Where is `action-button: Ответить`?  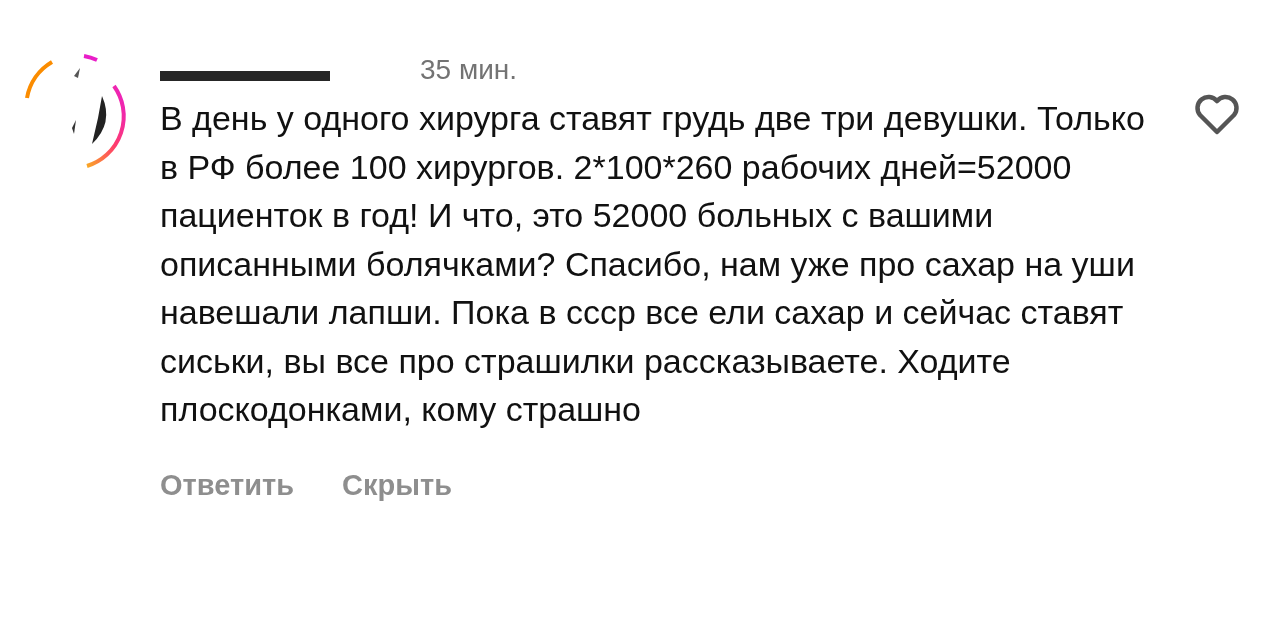
action-button: Ответить is located at coordinates (227, 485).